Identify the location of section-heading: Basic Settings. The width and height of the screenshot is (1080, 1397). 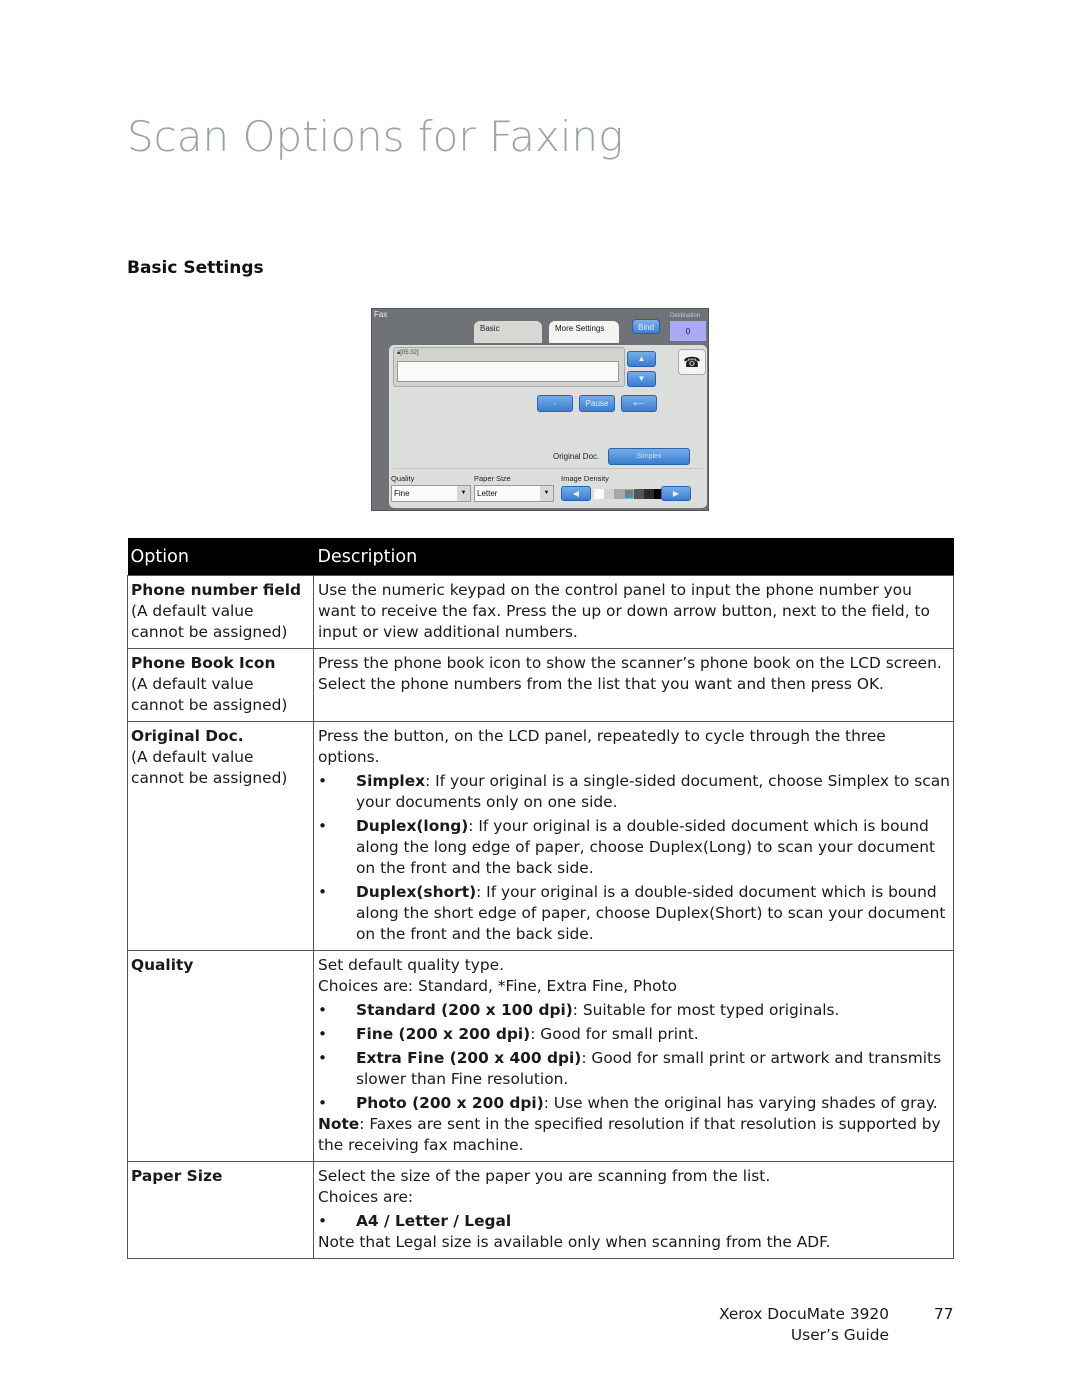
(195, 268).